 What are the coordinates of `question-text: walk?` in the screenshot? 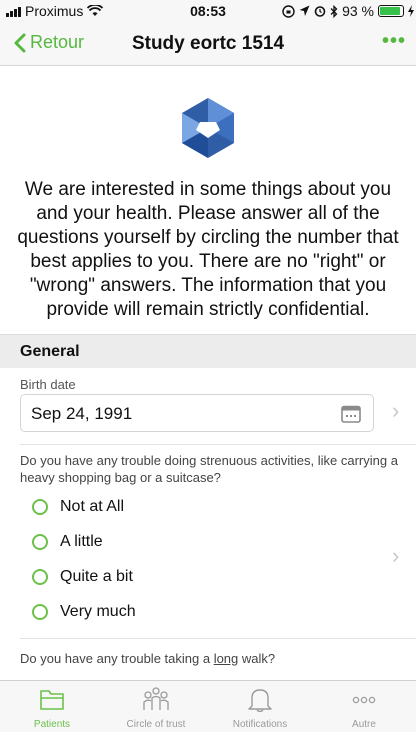 It's located at (257, 658).